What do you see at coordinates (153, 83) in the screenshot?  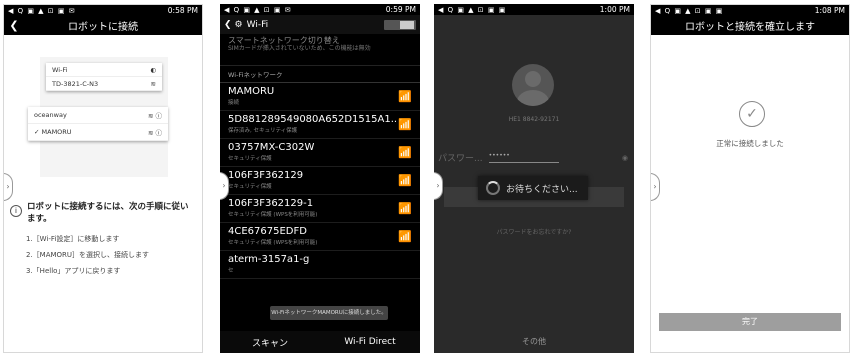 I see `wifi-icon: ≋` at bounding box center [153, 83].